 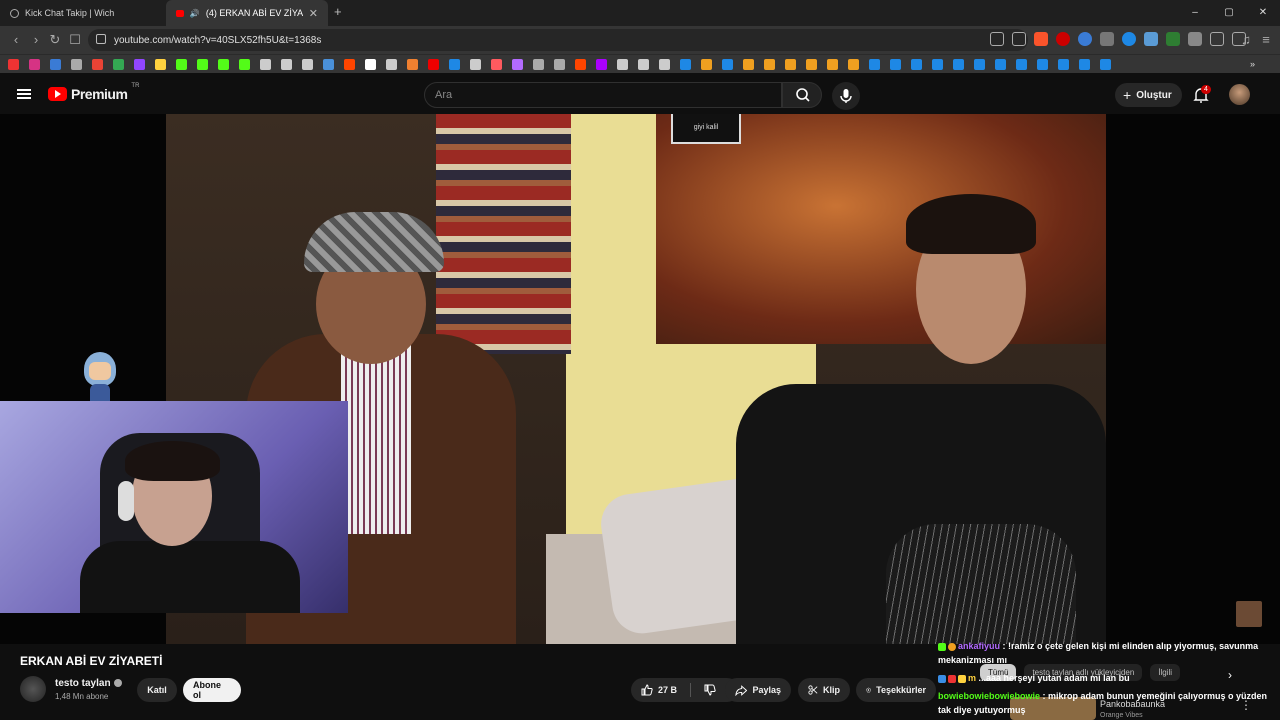 What do you see at coordinates (1148, 95) in the screenshot?
I see `create-button: + Oluştur` at bounding box center [1148, 95].